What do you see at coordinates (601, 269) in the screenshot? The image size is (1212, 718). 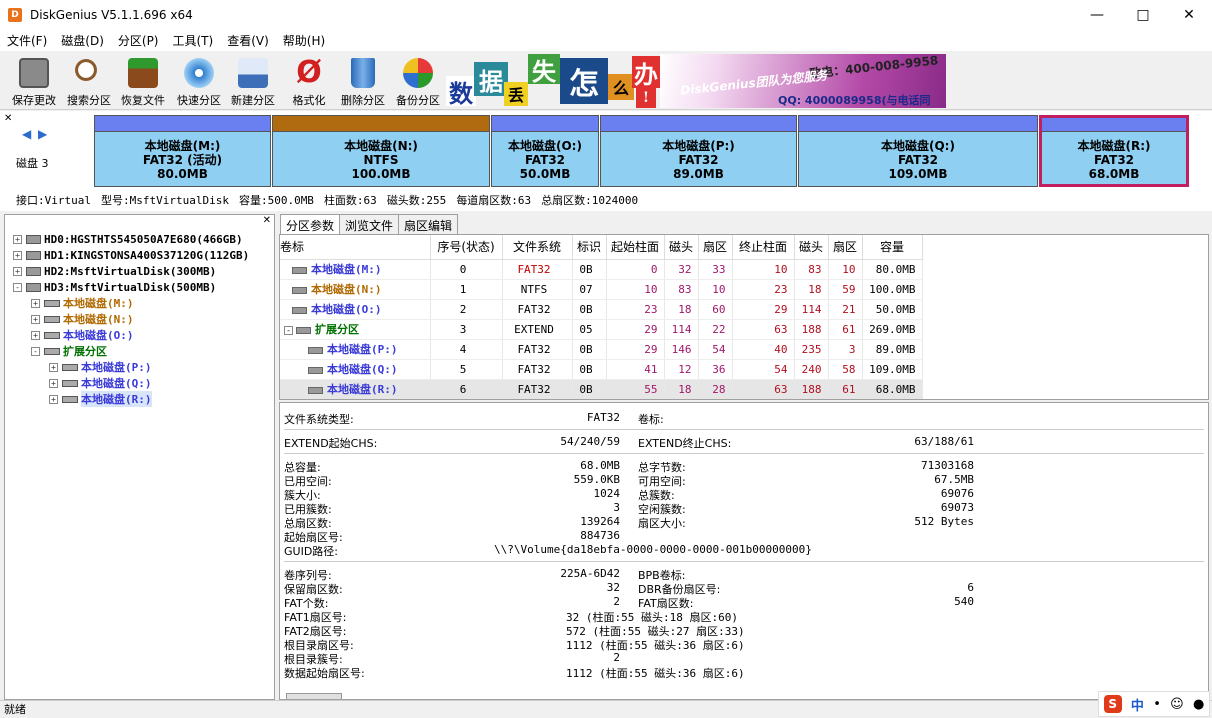 I see `table-row: 本地磁盘(M:) 0 FAT32 0B 0 32 33 10 83 10 80.0MB` at bounding box center [601, 269].